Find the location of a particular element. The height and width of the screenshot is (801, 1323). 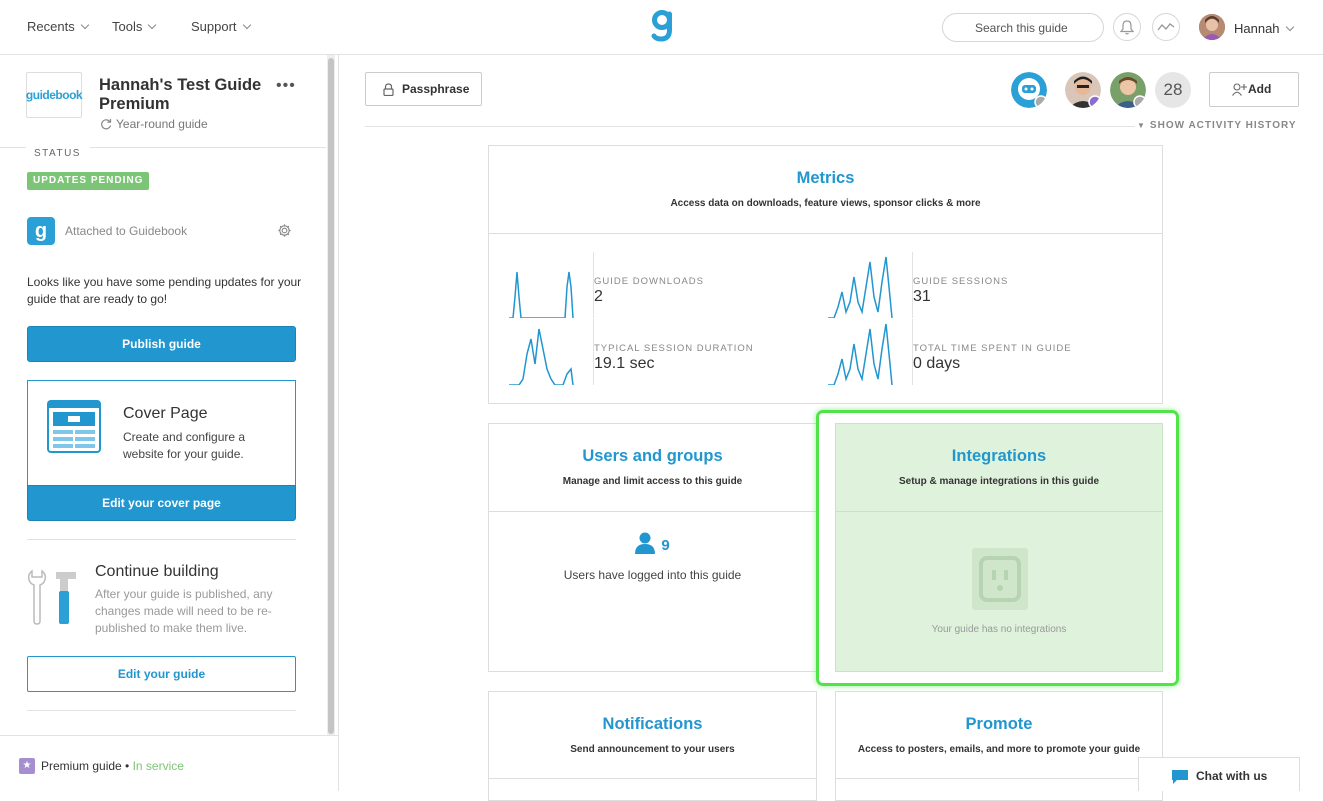

continue-building-title: Continue building is located at coordinates (157, 571).